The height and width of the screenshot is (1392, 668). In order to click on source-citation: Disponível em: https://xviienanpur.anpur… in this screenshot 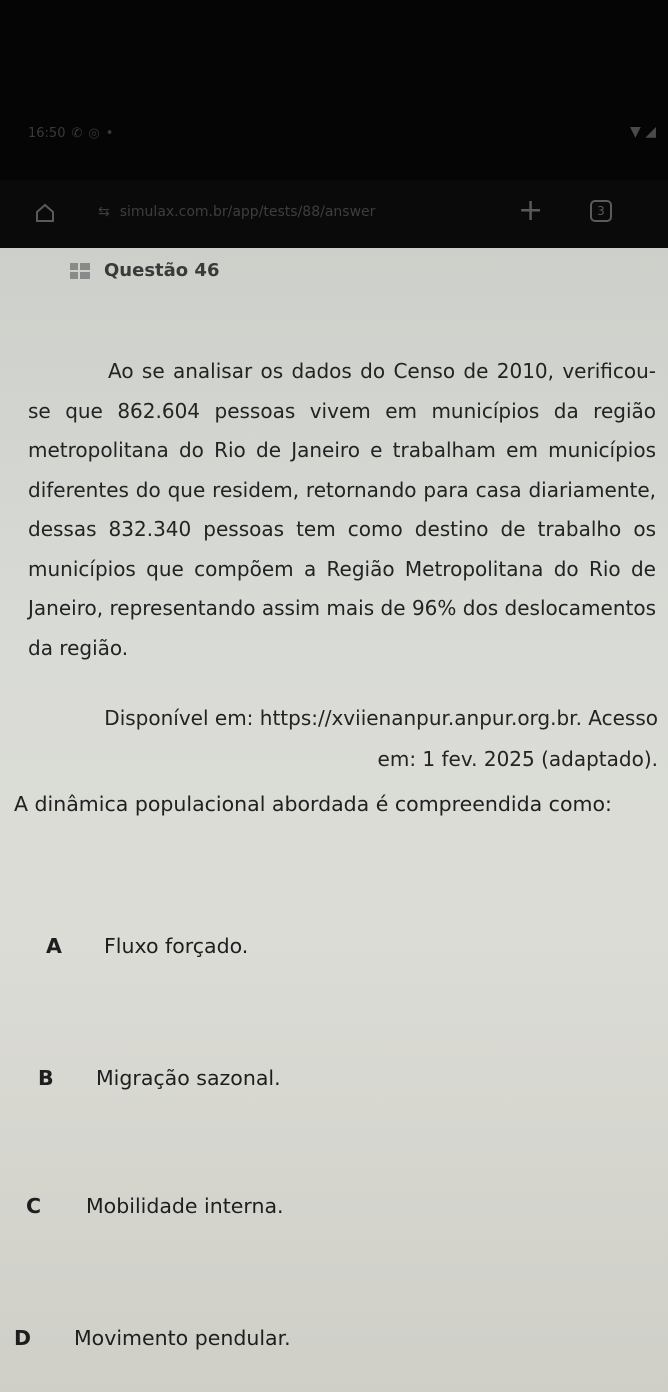, I will do `click(381, 738)`.